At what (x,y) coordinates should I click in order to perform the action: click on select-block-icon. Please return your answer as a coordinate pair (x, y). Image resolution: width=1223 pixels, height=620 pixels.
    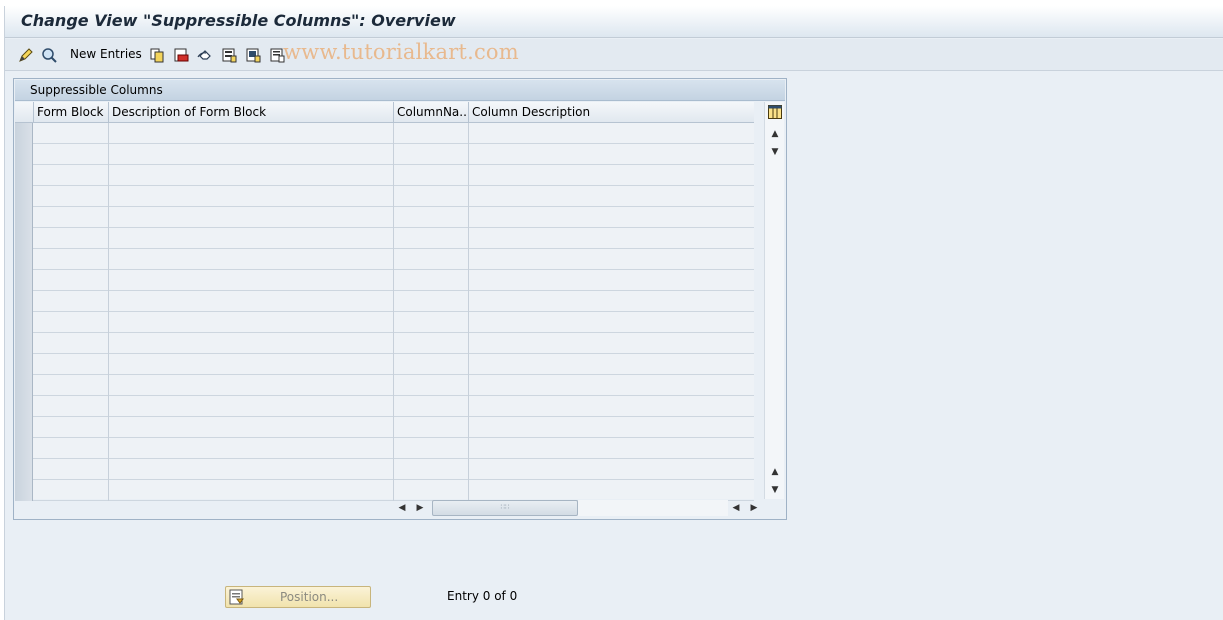
    Looking at the image, I should click on (253, 55).